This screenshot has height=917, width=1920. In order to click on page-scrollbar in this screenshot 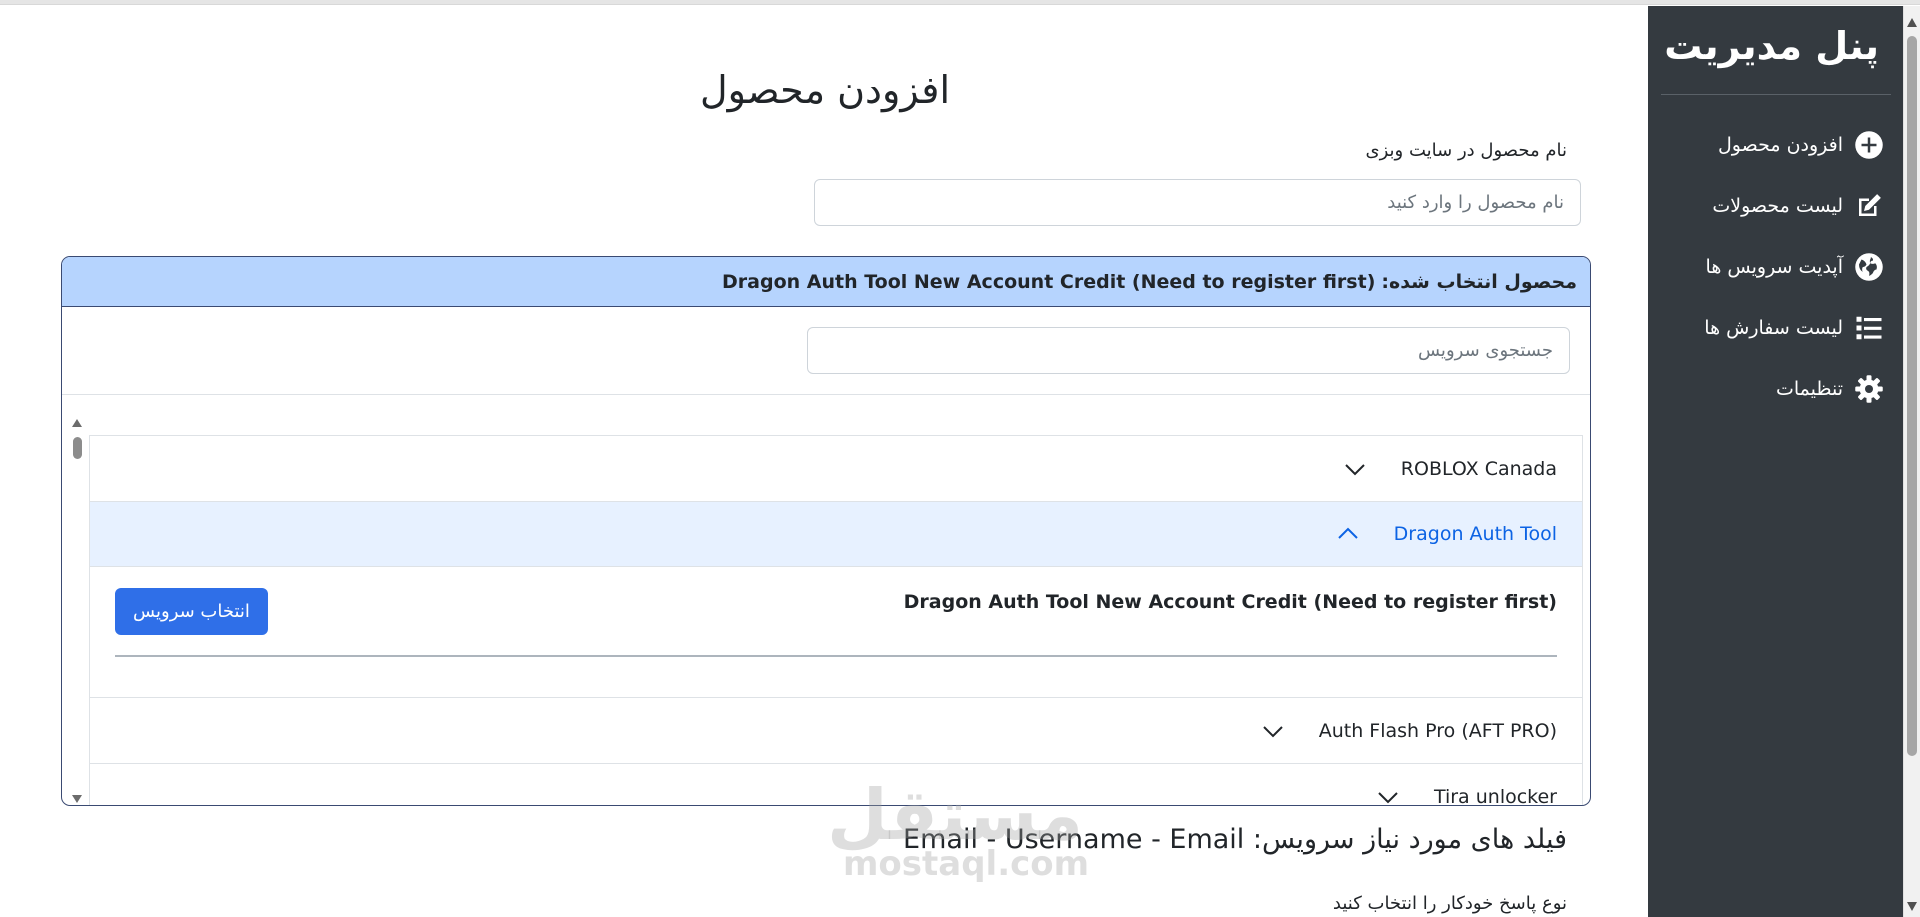, I will do `click(1911, 461)`.